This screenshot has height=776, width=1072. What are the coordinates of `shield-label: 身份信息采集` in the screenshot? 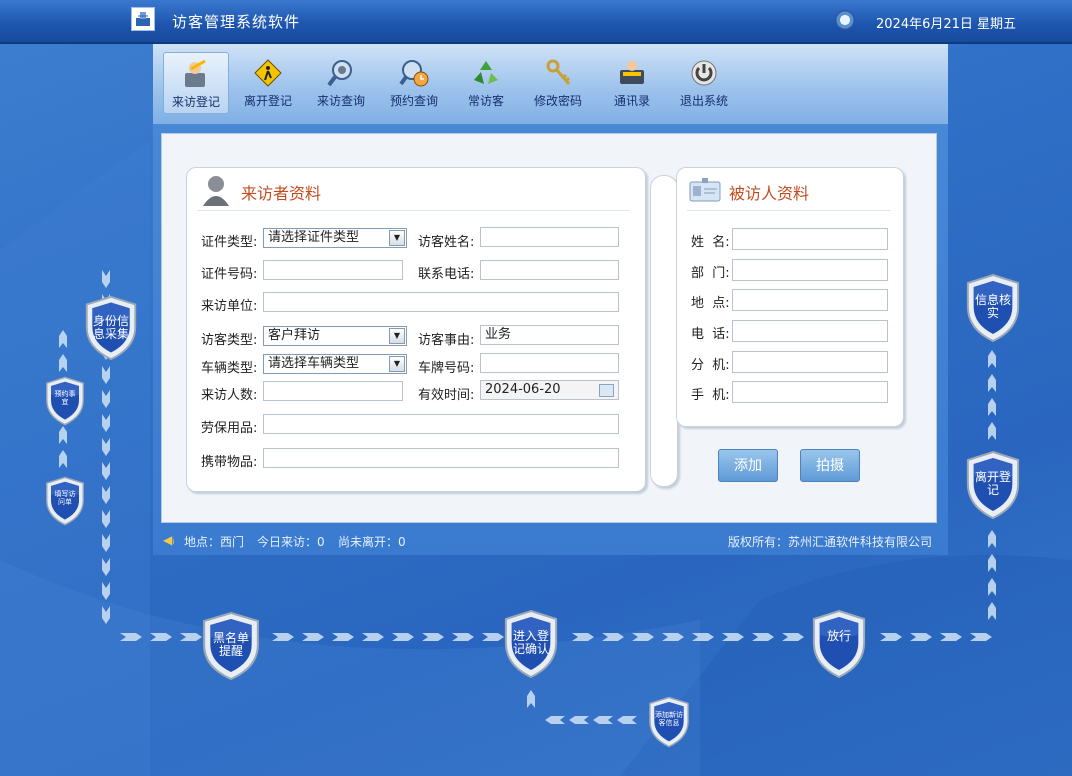 It's located at (111, 328).